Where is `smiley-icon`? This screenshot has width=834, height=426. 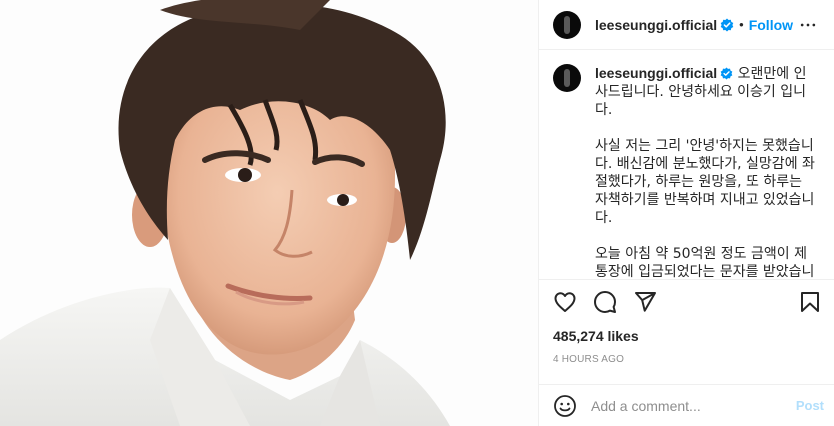
smiley-icon is located at coordinates (565, 406).